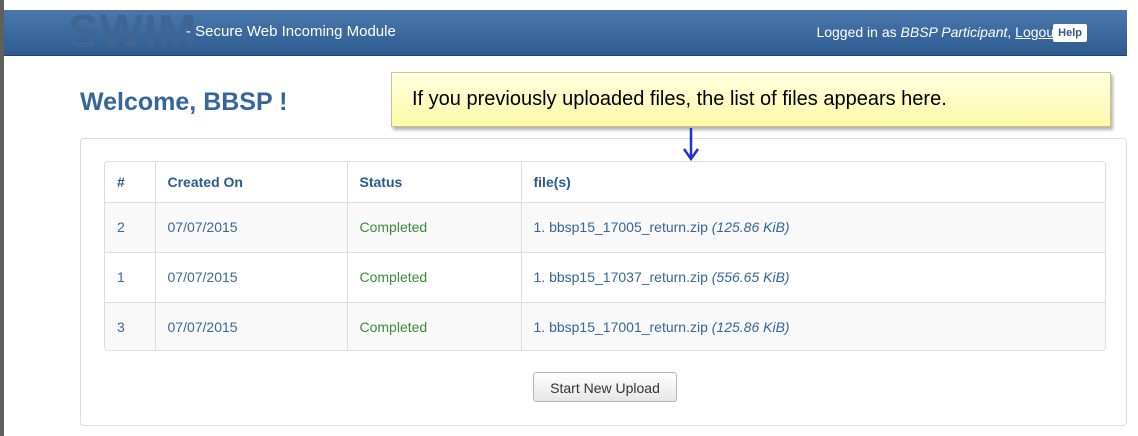 The image size is (1138, 436). I want to click on logged-in-prefix: Logged in as, so click(858, 32).